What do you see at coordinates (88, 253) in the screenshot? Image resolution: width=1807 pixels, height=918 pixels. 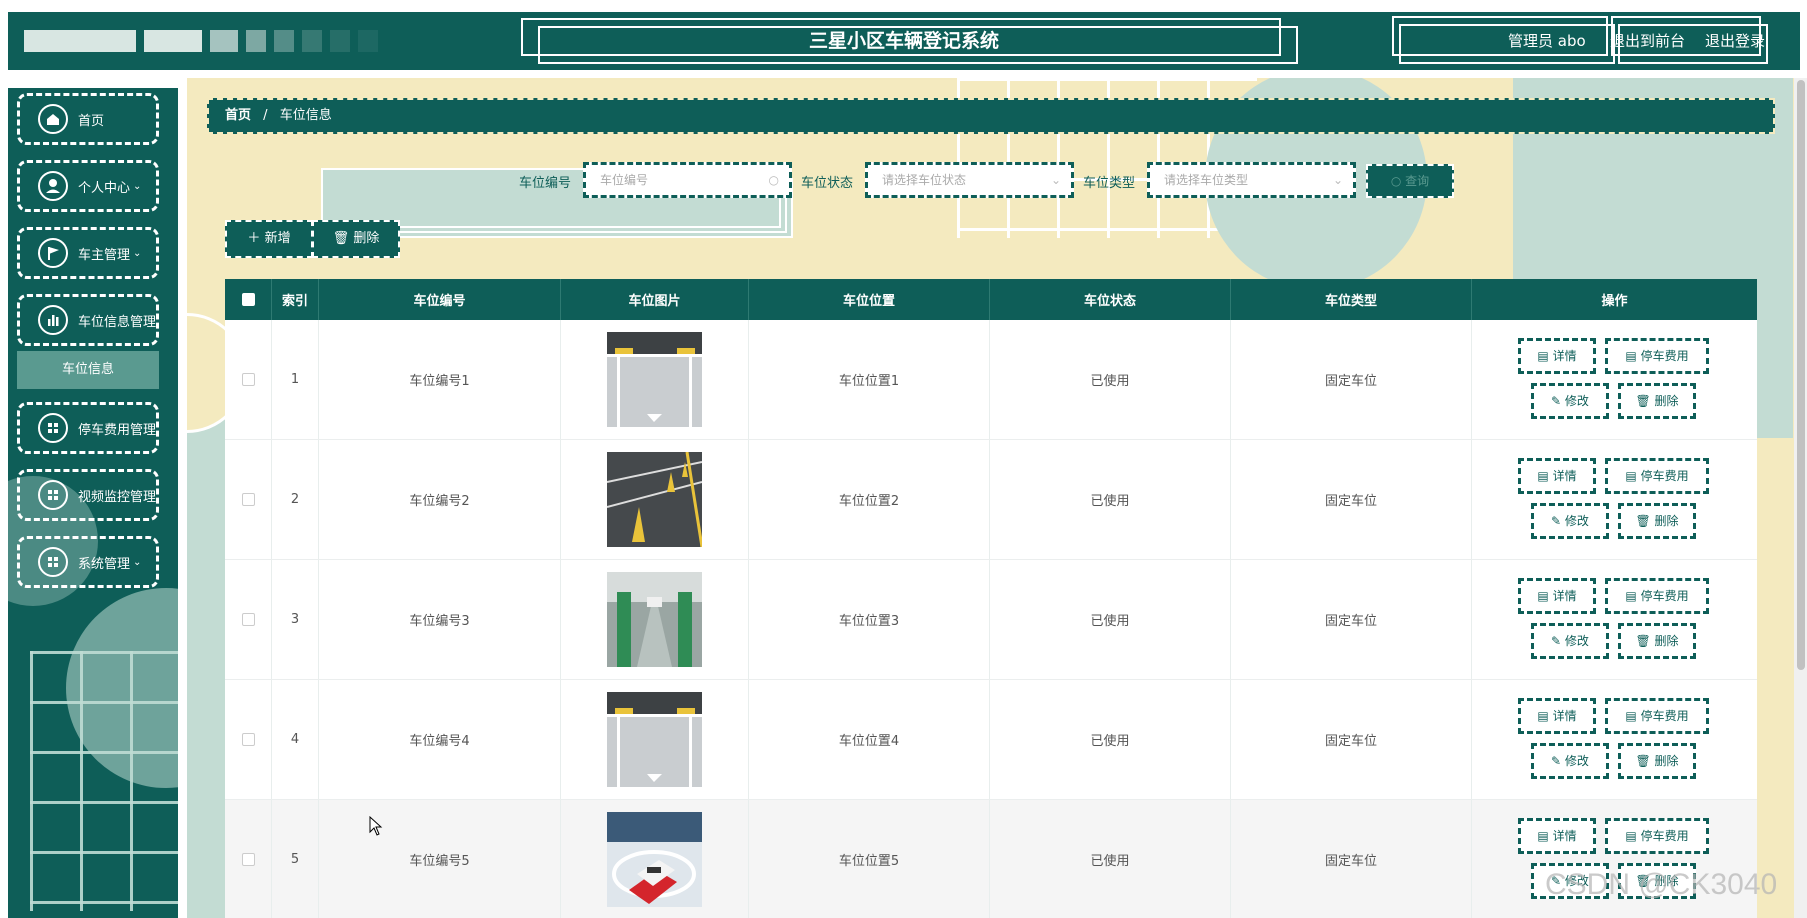 I see `sidebar-item-owner-management: 车主管理 ⌄` at bounding box center [88, 253].